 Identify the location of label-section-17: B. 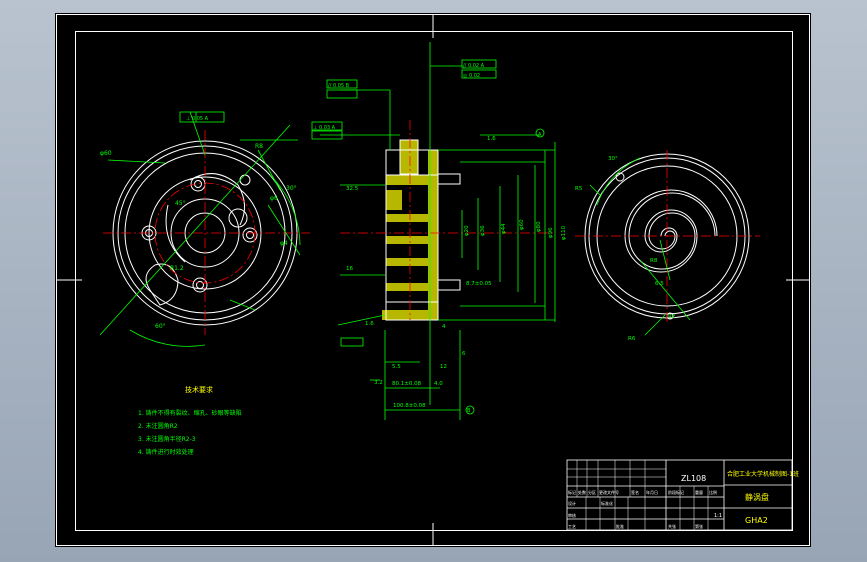
(469, 411).